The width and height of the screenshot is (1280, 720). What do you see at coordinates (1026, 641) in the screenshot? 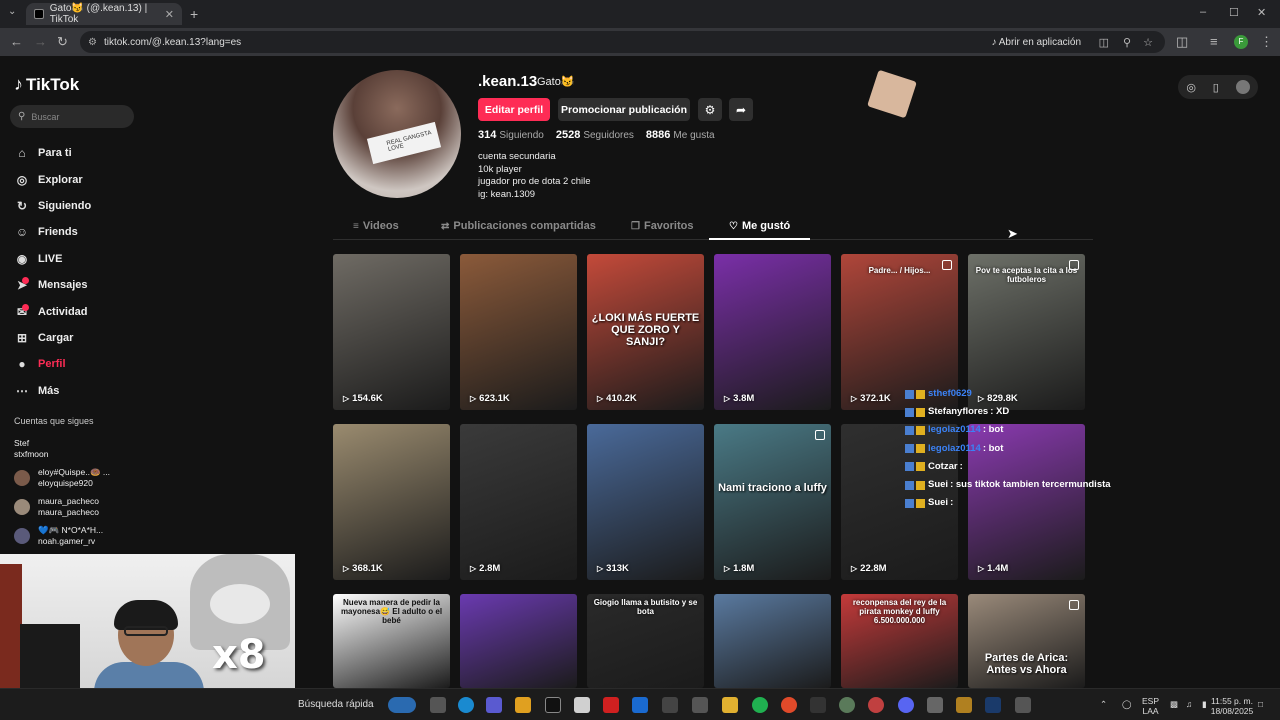
I see `video-tile: Partes de Arica: Antes vs Ahora` at bounding box center [1026, 641].